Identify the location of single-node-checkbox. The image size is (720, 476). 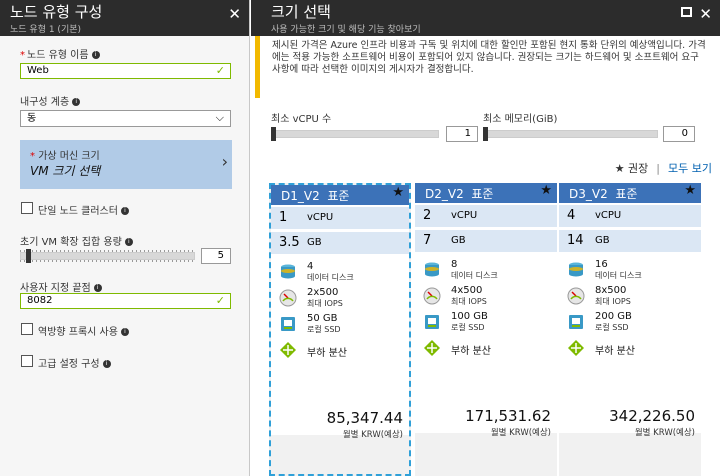
(27, 208).